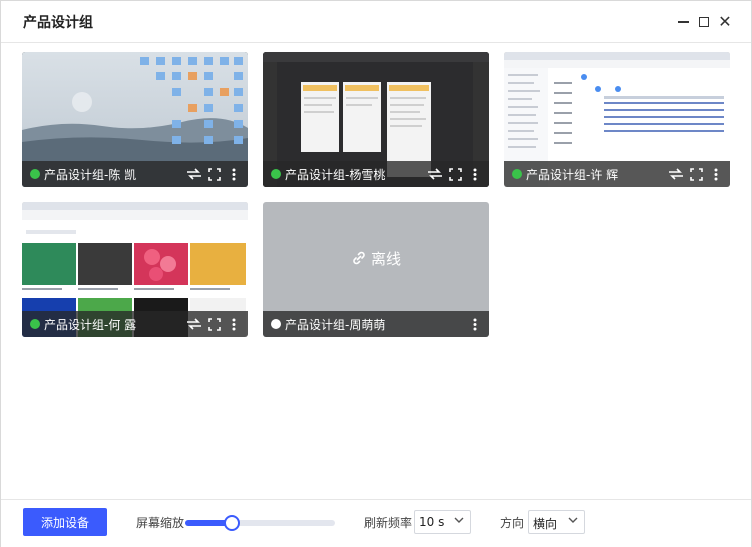 The width and height of the screenshot is (752, 547). Describe the element at coordinates (58, 23) in the screenshot. I see `window-title: 产品设计组` at that location.